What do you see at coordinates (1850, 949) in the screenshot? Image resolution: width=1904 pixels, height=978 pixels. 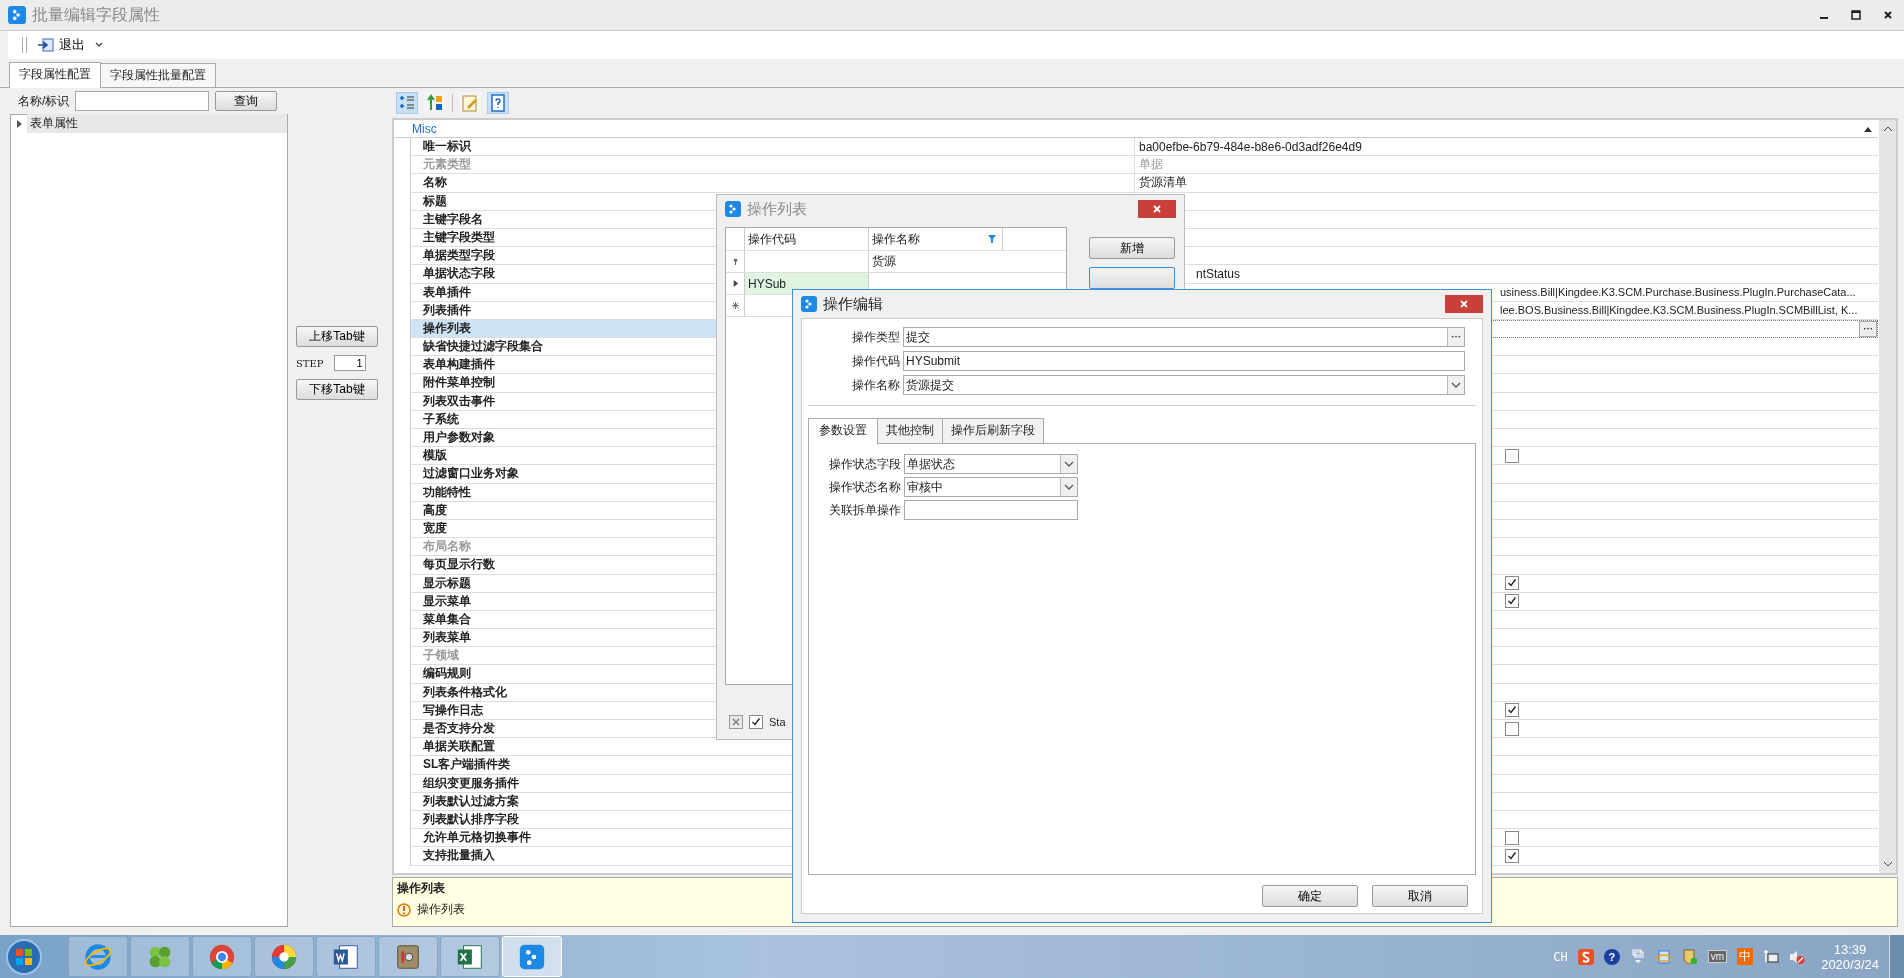 I see `clock-time: 13:39` at bounding box center [1850, 949].